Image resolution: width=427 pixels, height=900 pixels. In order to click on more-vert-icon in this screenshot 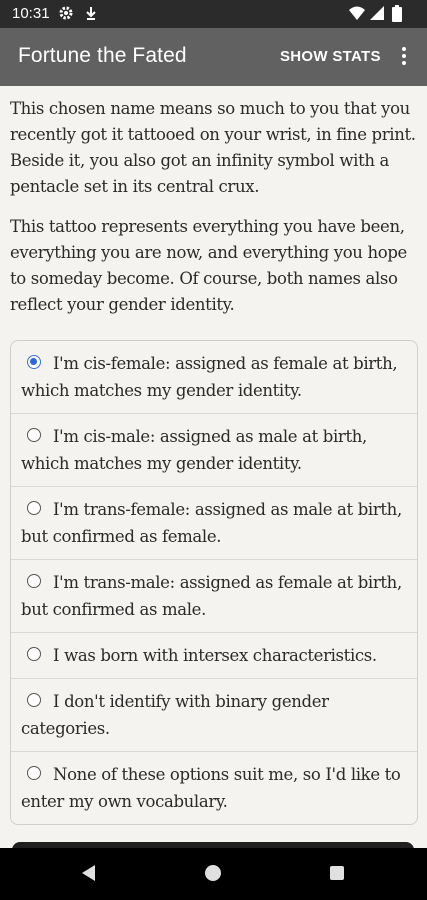, I will do `click(404, 57)`.